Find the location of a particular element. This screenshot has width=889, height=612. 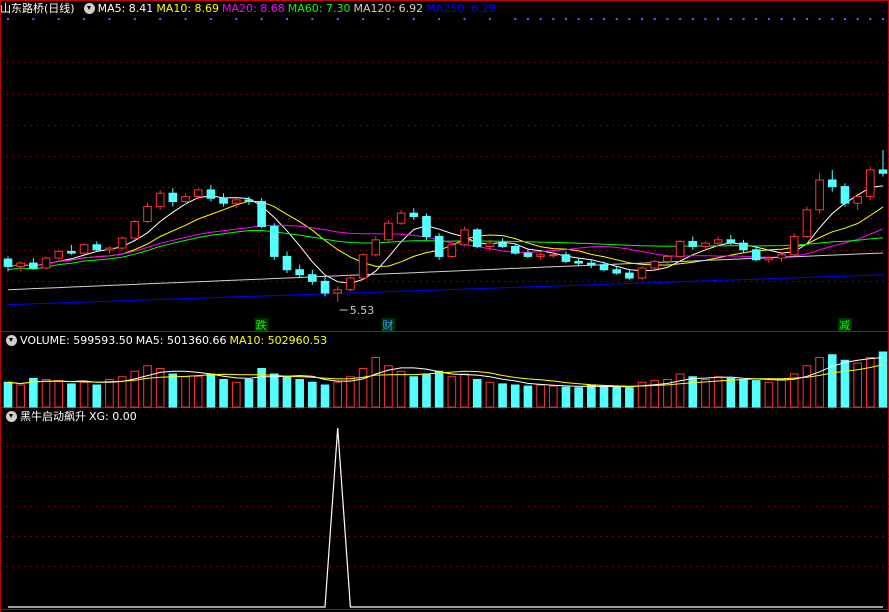

ma-legend-item-4: MA120: 6.92 is located at coordinates (388, 8).